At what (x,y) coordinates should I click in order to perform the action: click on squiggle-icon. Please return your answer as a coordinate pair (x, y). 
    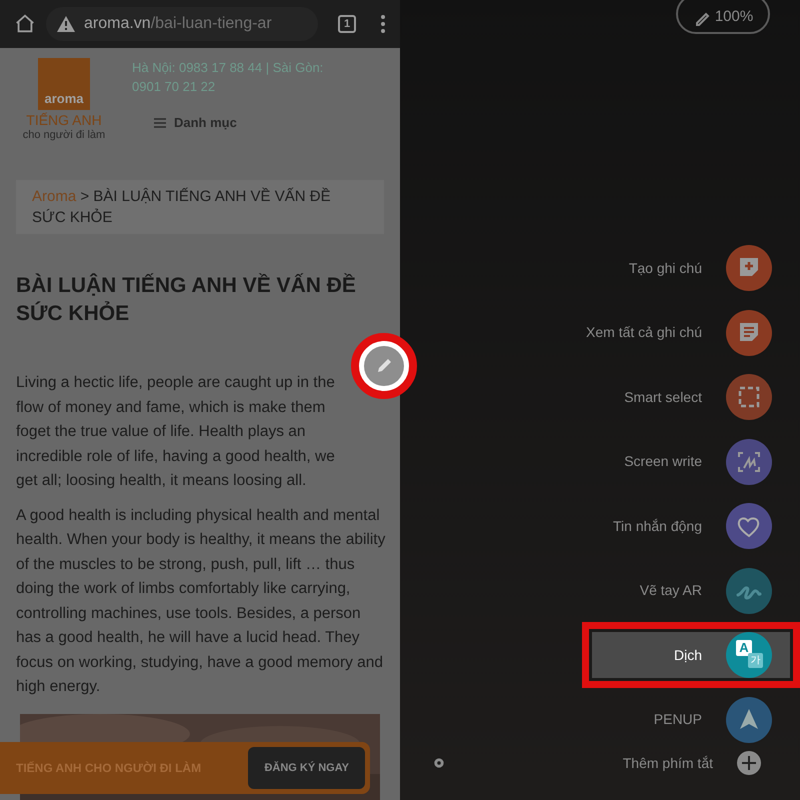
    Looking at the image, I should click on (749, 591).